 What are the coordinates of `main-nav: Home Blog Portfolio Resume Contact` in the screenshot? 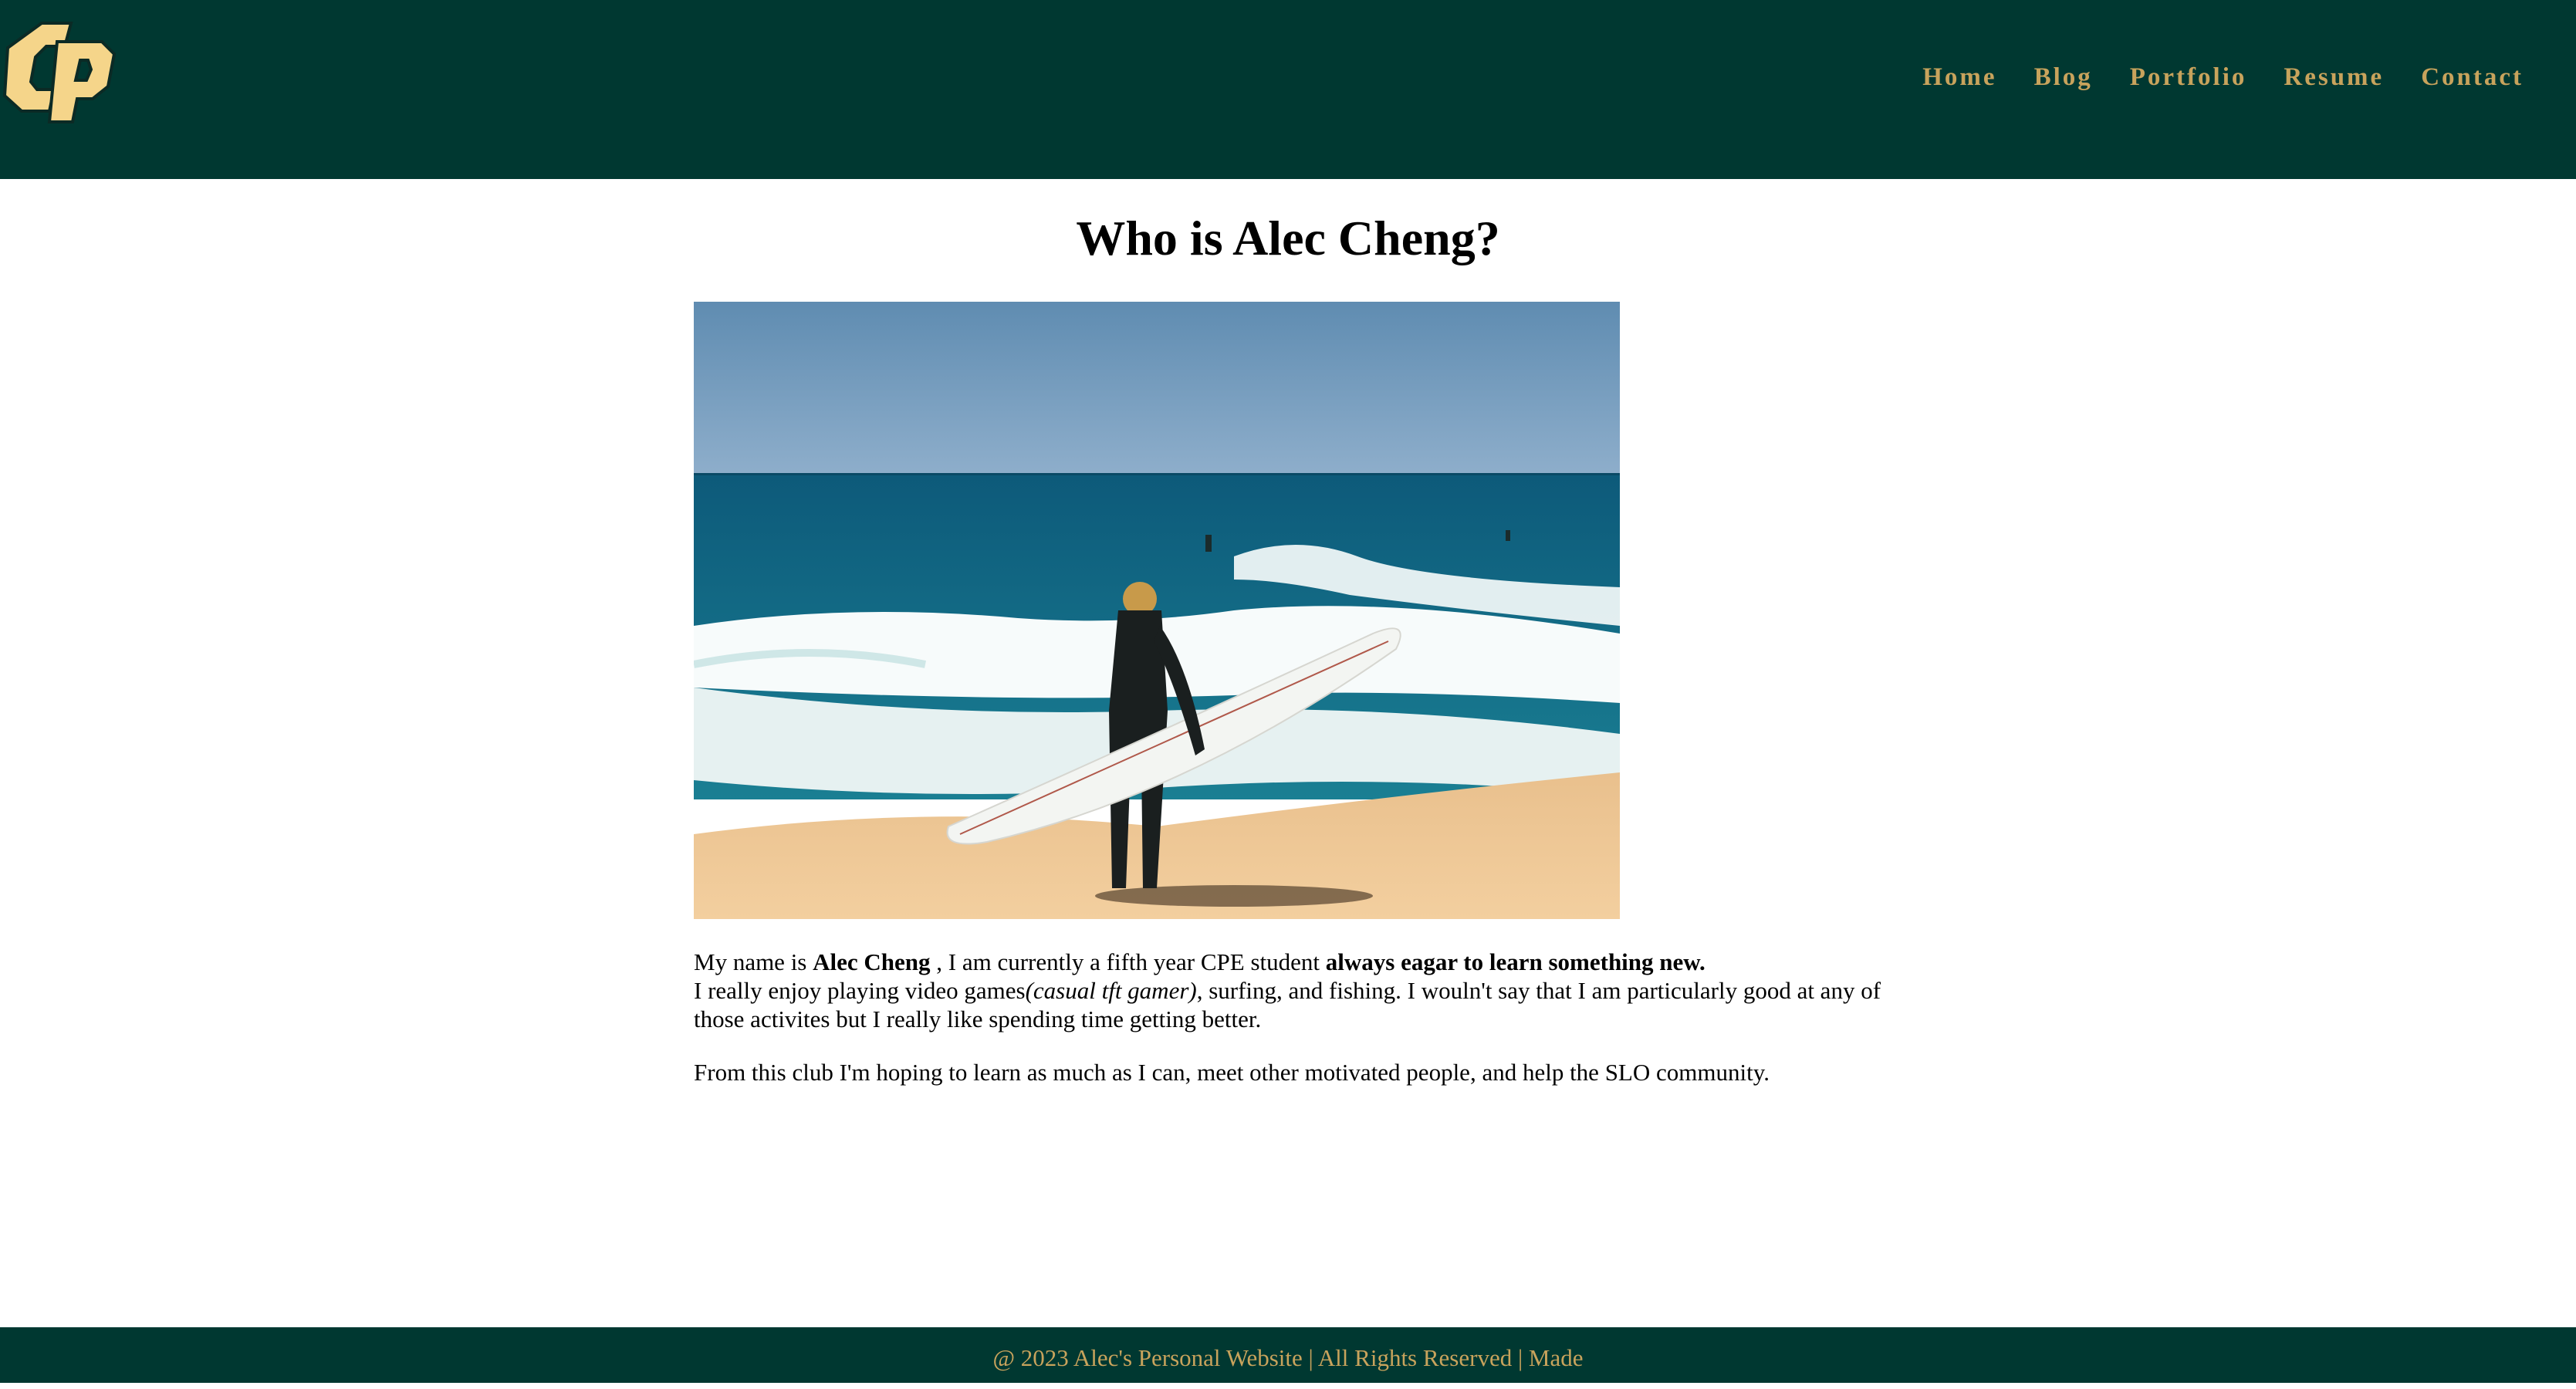 It's located at (2204, 77).